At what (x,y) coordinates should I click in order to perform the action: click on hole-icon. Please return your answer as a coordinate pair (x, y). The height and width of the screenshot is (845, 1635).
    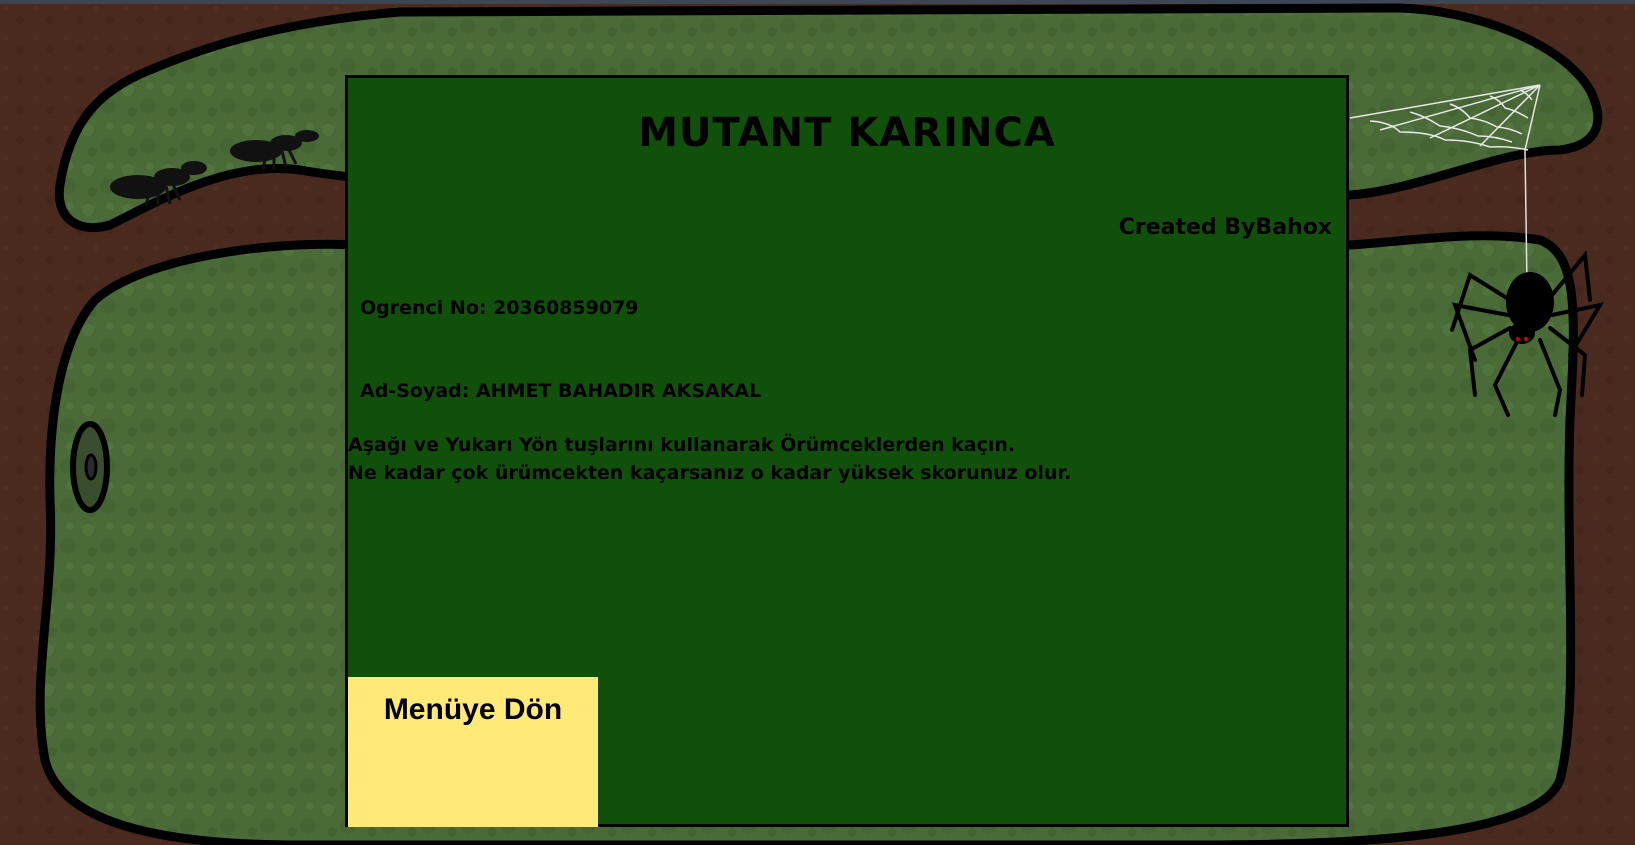
    Looking at the image, I should click on (90, 467).